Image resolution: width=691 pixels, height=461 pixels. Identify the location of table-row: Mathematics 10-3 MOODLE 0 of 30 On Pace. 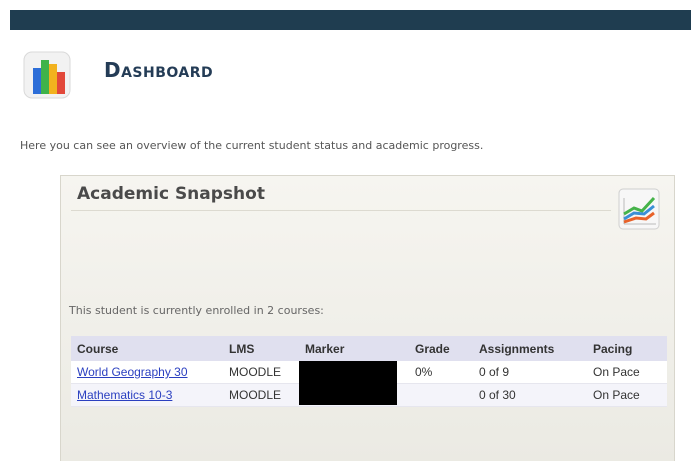
(369, 395).